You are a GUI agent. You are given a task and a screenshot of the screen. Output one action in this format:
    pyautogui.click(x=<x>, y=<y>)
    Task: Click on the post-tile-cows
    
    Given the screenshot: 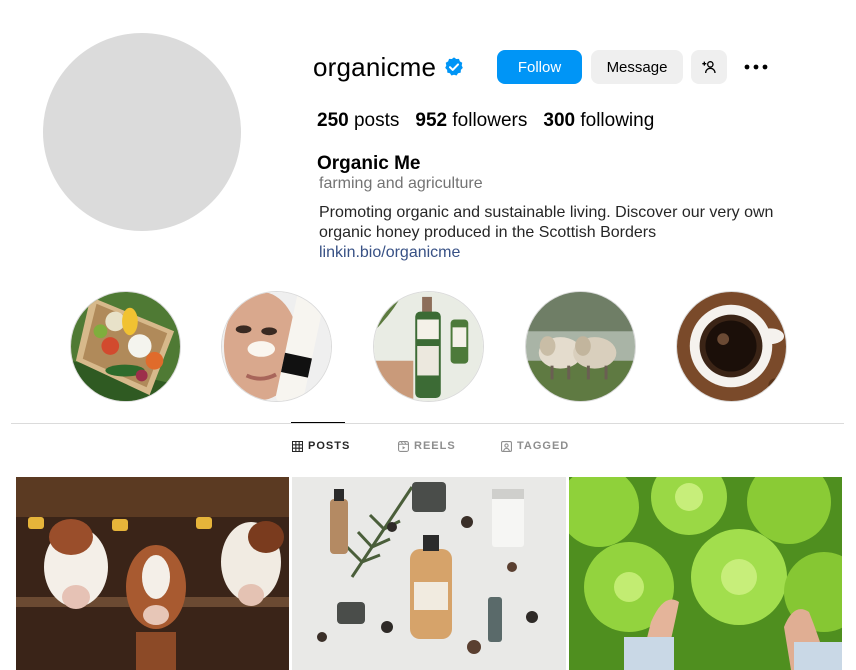 What is the action you would take?
    pyautogui.click(x=152, y=573)
    